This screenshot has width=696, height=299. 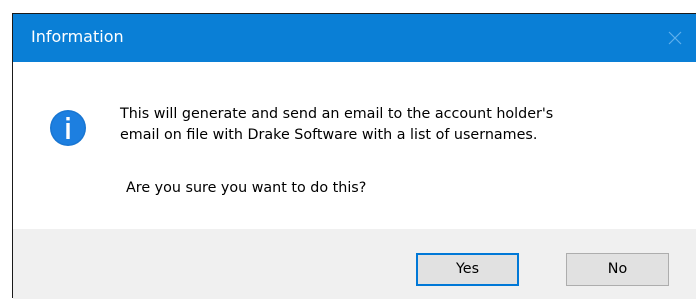 I want to click on dialog-question: Are you sure you want to do this?, so click(x=246, y=188).